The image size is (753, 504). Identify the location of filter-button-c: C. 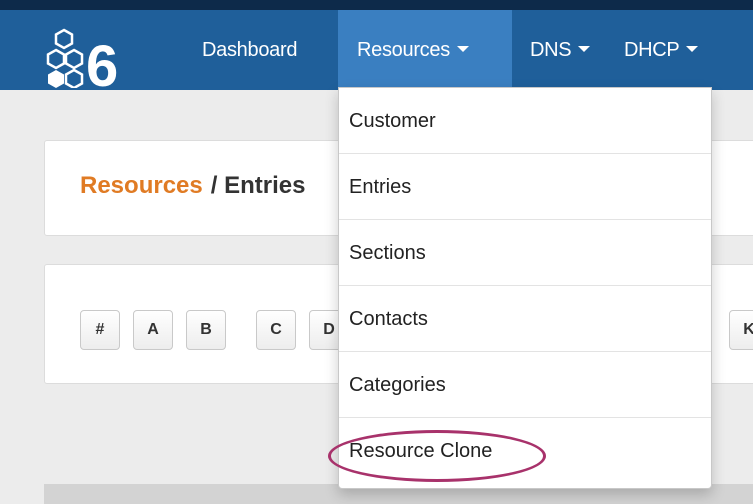
(276, 330).